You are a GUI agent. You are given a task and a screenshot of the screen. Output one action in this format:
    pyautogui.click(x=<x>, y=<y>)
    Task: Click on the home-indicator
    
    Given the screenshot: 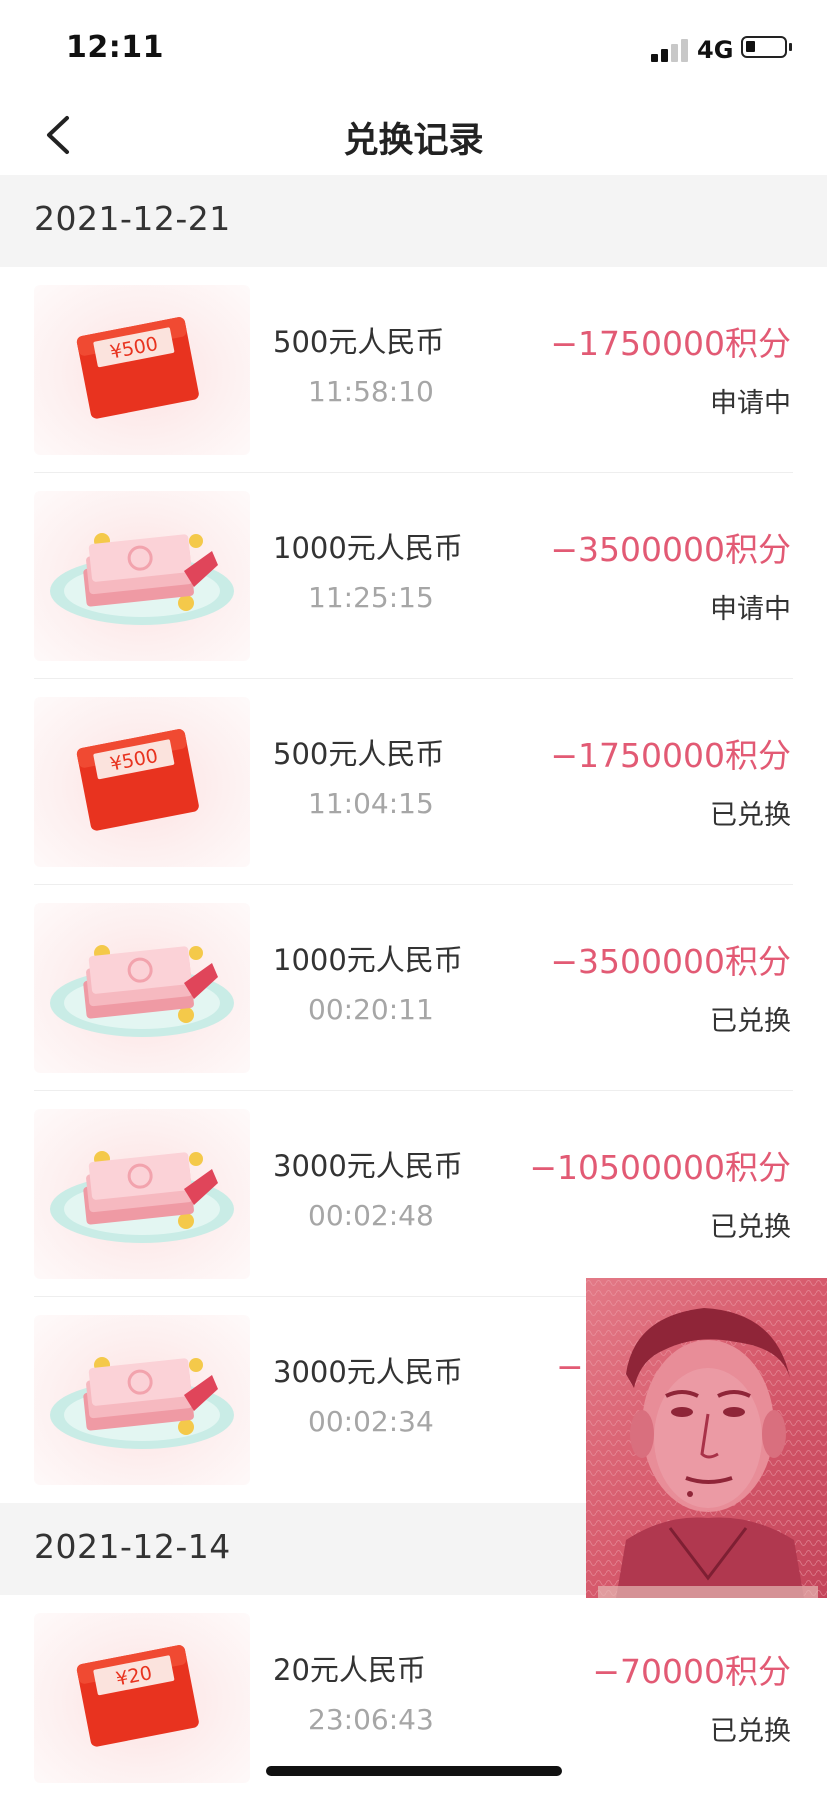 What is the action you would take?
    pyautogui.click(x=414, y=1771)
    